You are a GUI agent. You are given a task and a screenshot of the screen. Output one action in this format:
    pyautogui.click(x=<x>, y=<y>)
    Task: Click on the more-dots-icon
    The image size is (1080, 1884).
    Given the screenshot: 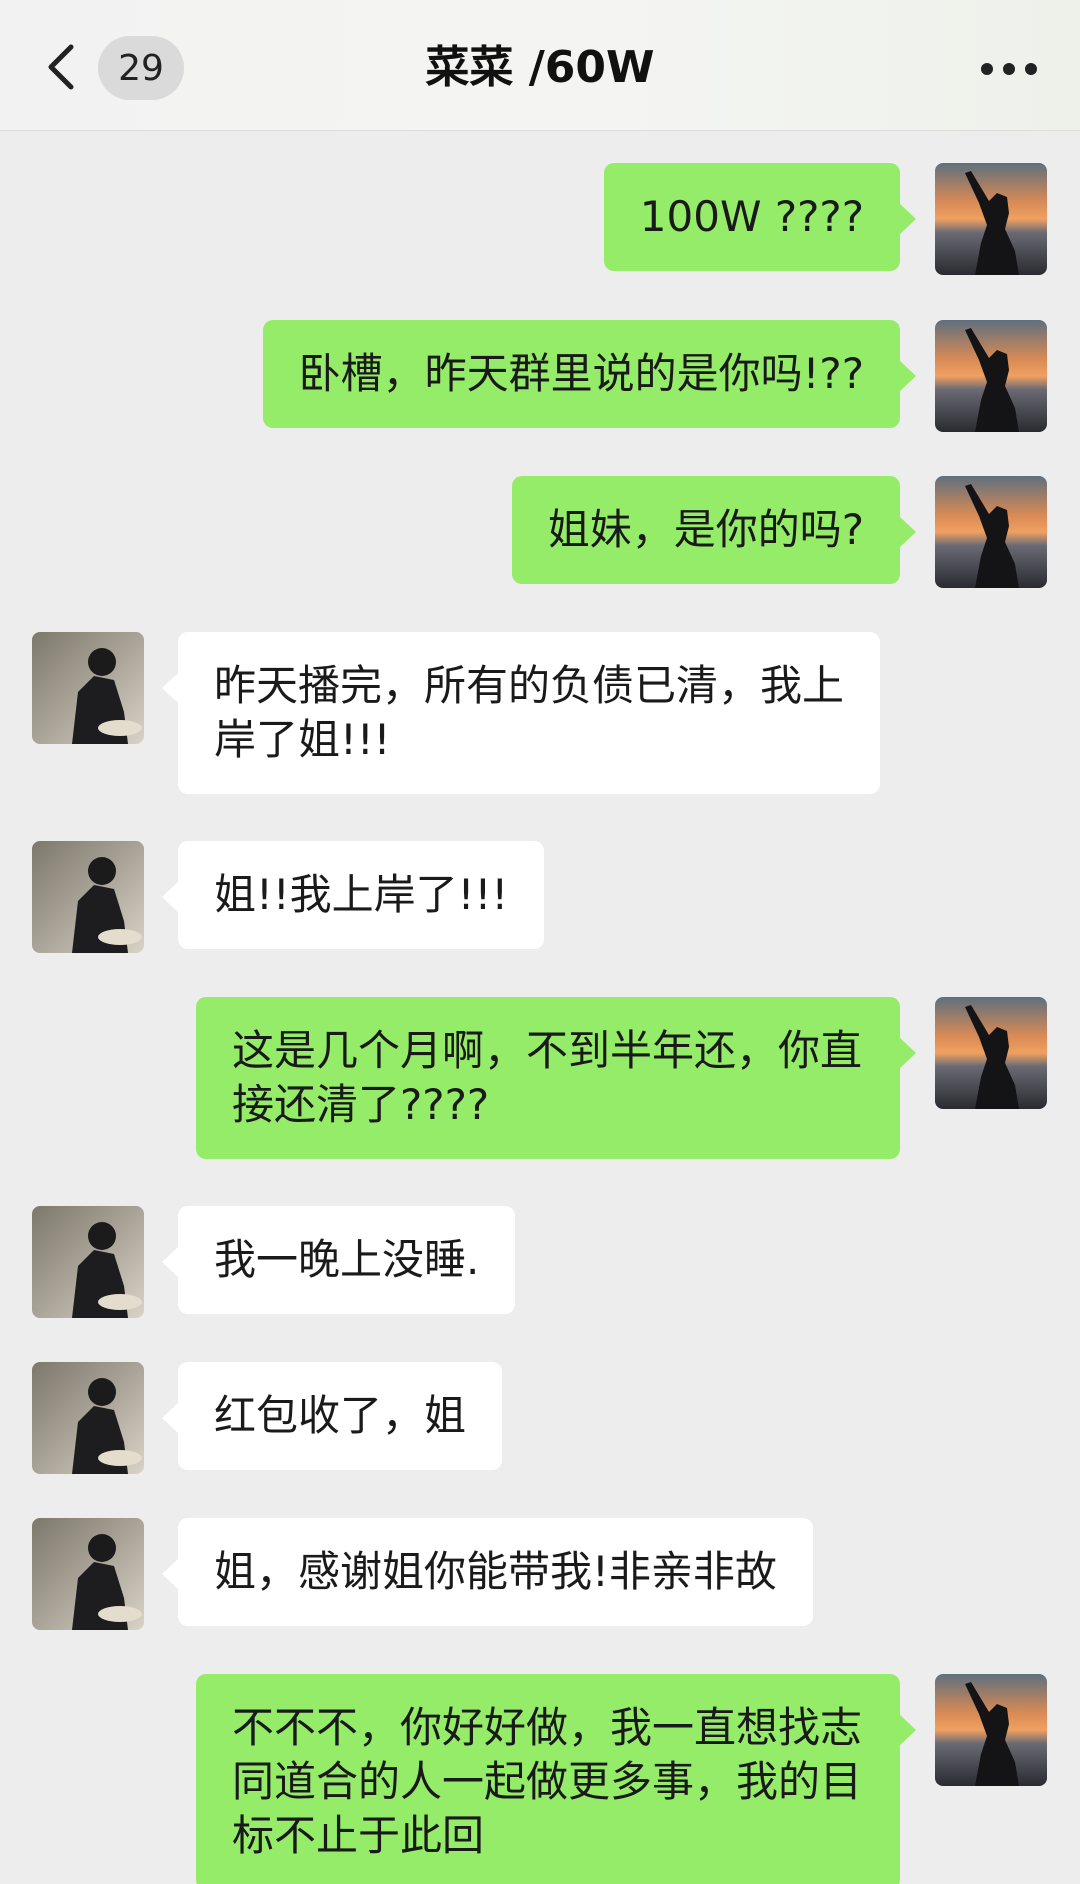 What is the action you would take?
    pyautogui.click(x=1009, y=69)
    